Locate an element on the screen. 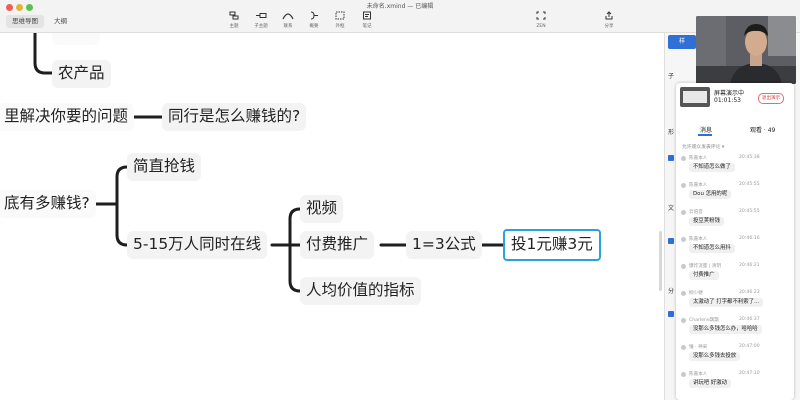  chat-time: 20:47:10 is located at coordinates (749, 373).